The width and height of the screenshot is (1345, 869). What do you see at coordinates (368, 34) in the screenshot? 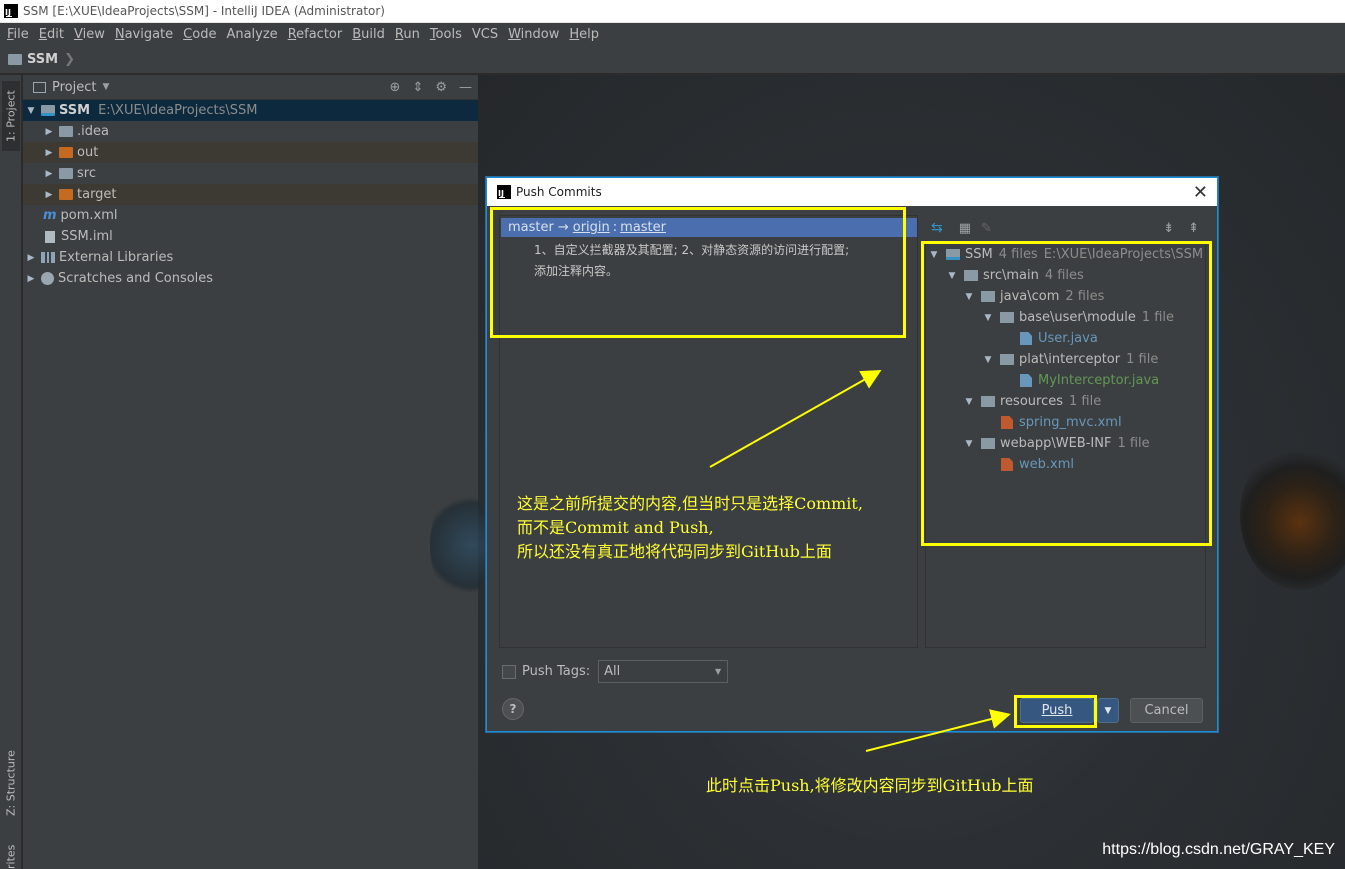
I see `menu-build: Build` at bounding box center [368, 34].